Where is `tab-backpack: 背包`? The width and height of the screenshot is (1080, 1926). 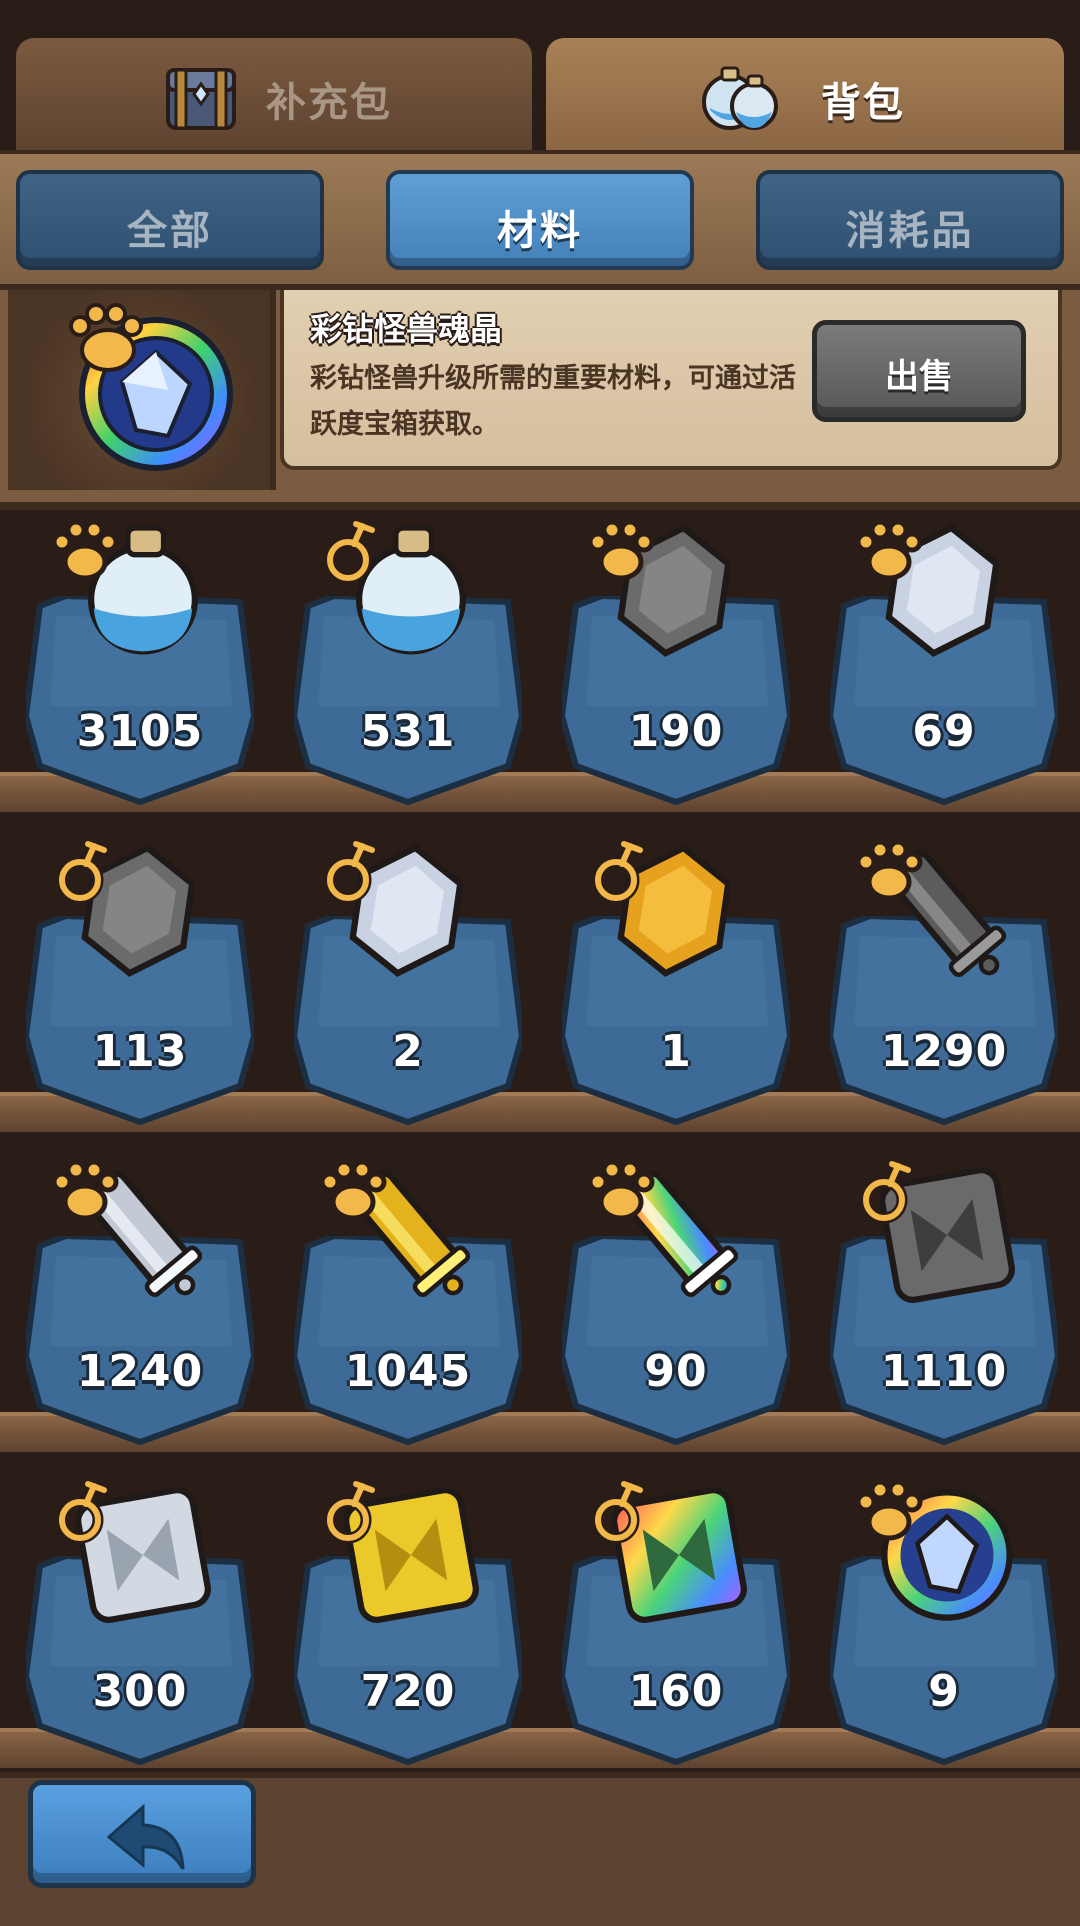 tab-backpack: 背包 is located at coordinates (805, 93).